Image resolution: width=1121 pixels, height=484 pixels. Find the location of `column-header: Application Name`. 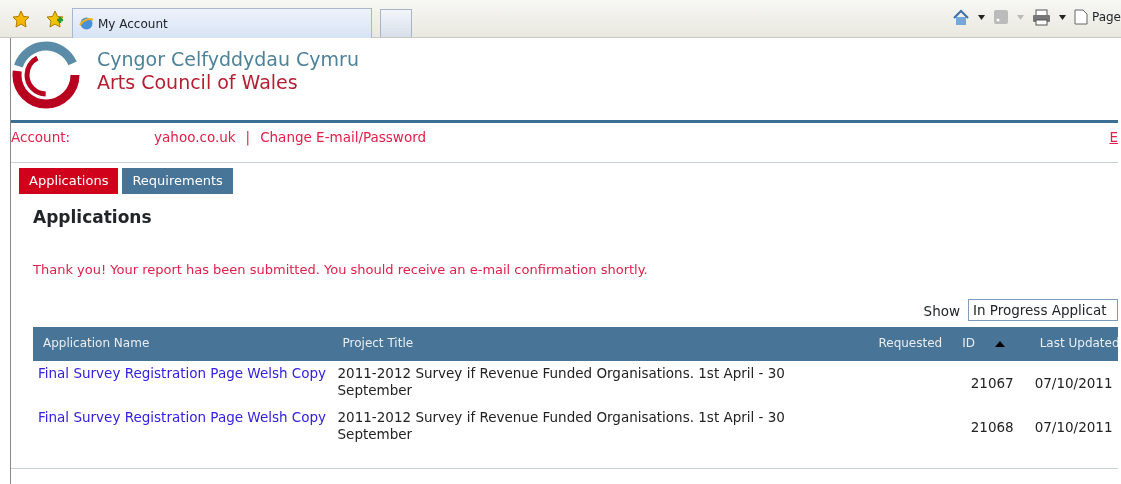

column-header: Application Name is located at coordinates (183, 344).